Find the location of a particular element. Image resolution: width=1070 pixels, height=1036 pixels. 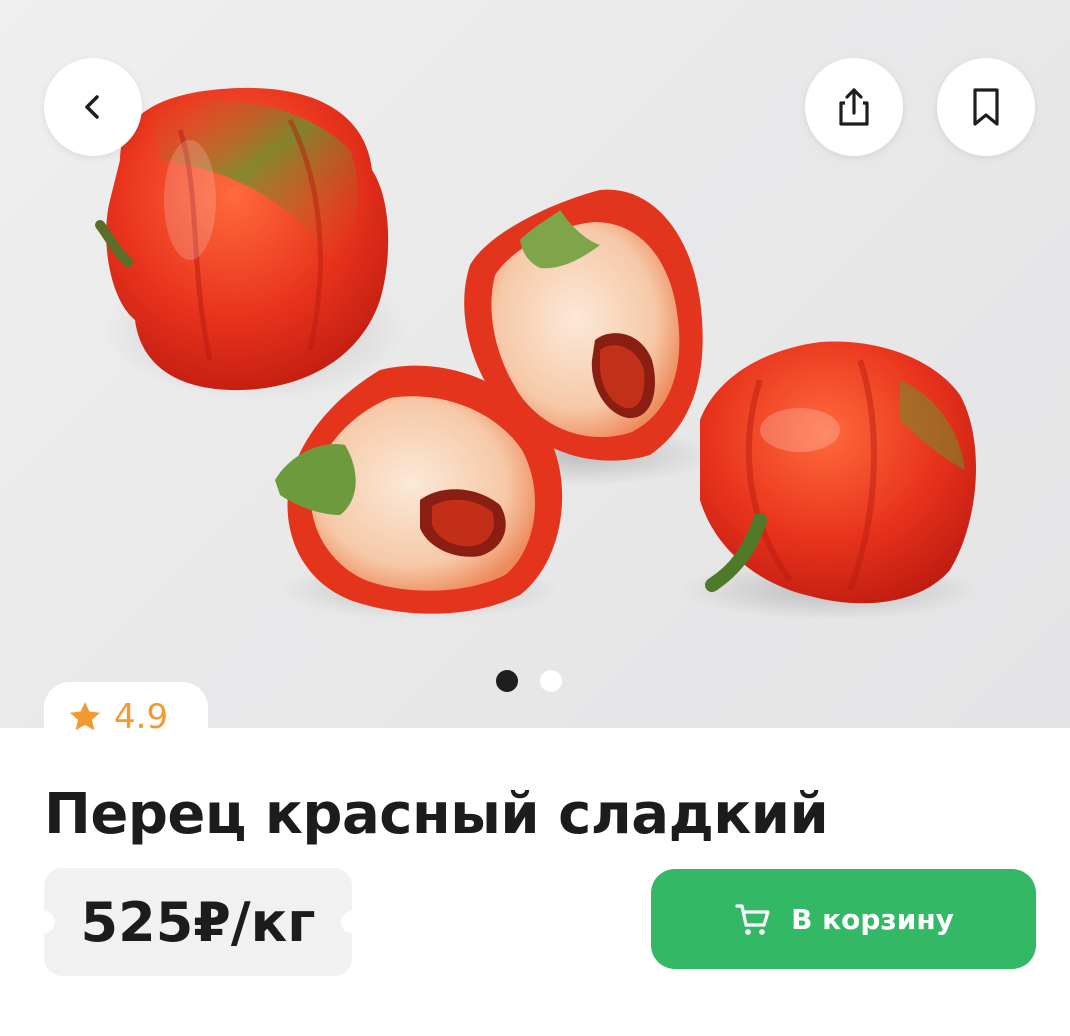

bookmark-icon is located at coordinates (986, 107).